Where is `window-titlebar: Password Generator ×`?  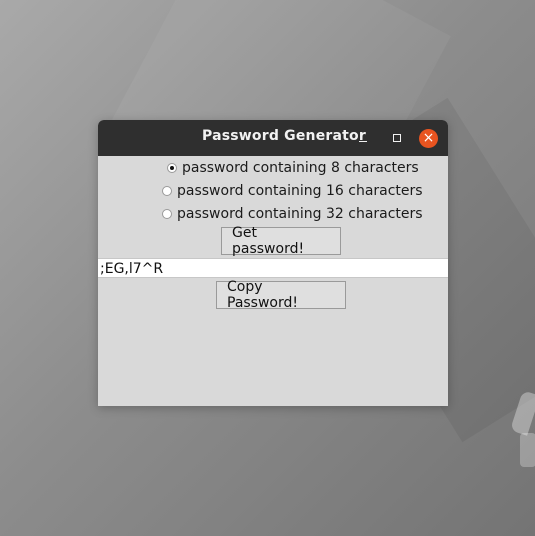
window-titlebar: Password Generator × is located at coordinates (273, 138).